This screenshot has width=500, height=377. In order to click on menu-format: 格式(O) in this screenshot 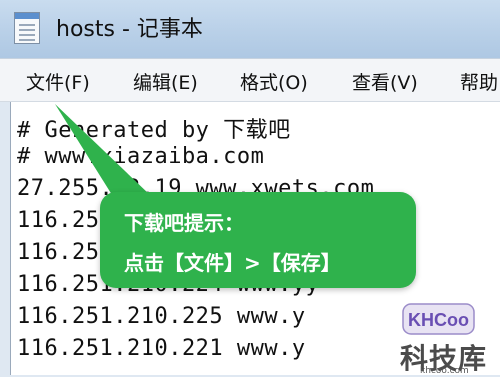, I will do `click(274, 81)`.